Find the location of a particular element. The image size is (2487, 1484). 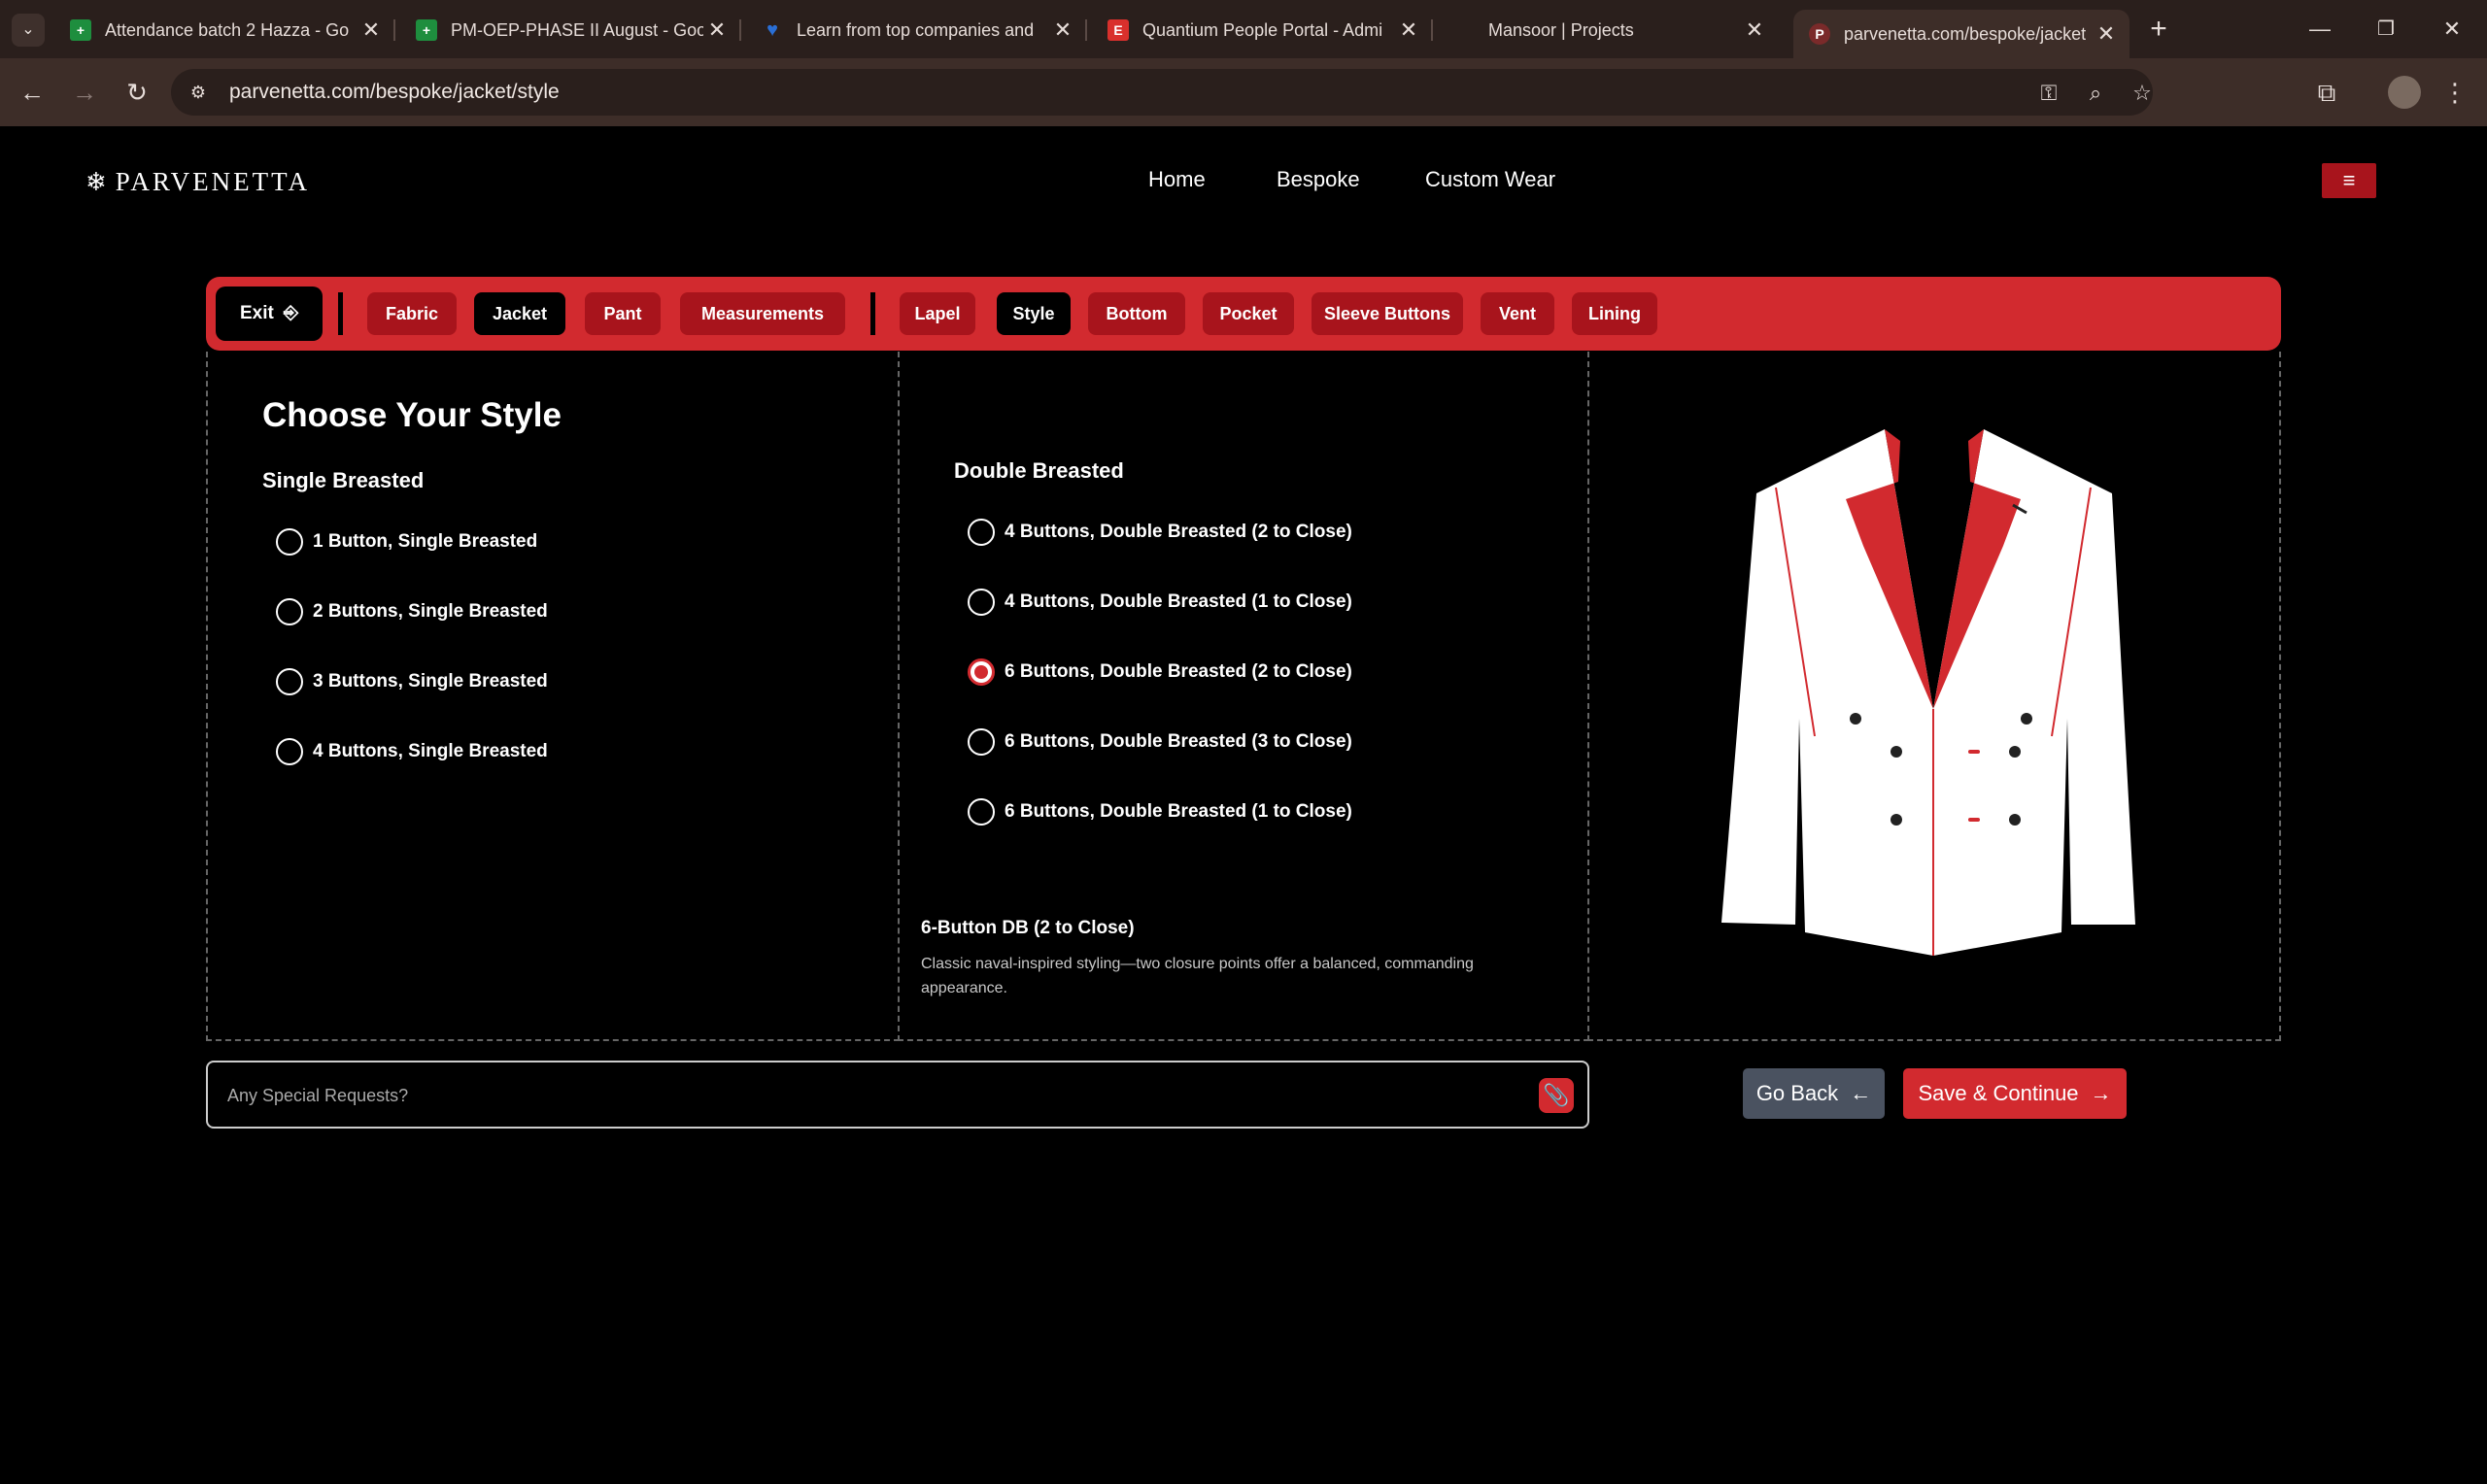

go-back-button: Go Back ← is located at coordinates (1814, 1093).